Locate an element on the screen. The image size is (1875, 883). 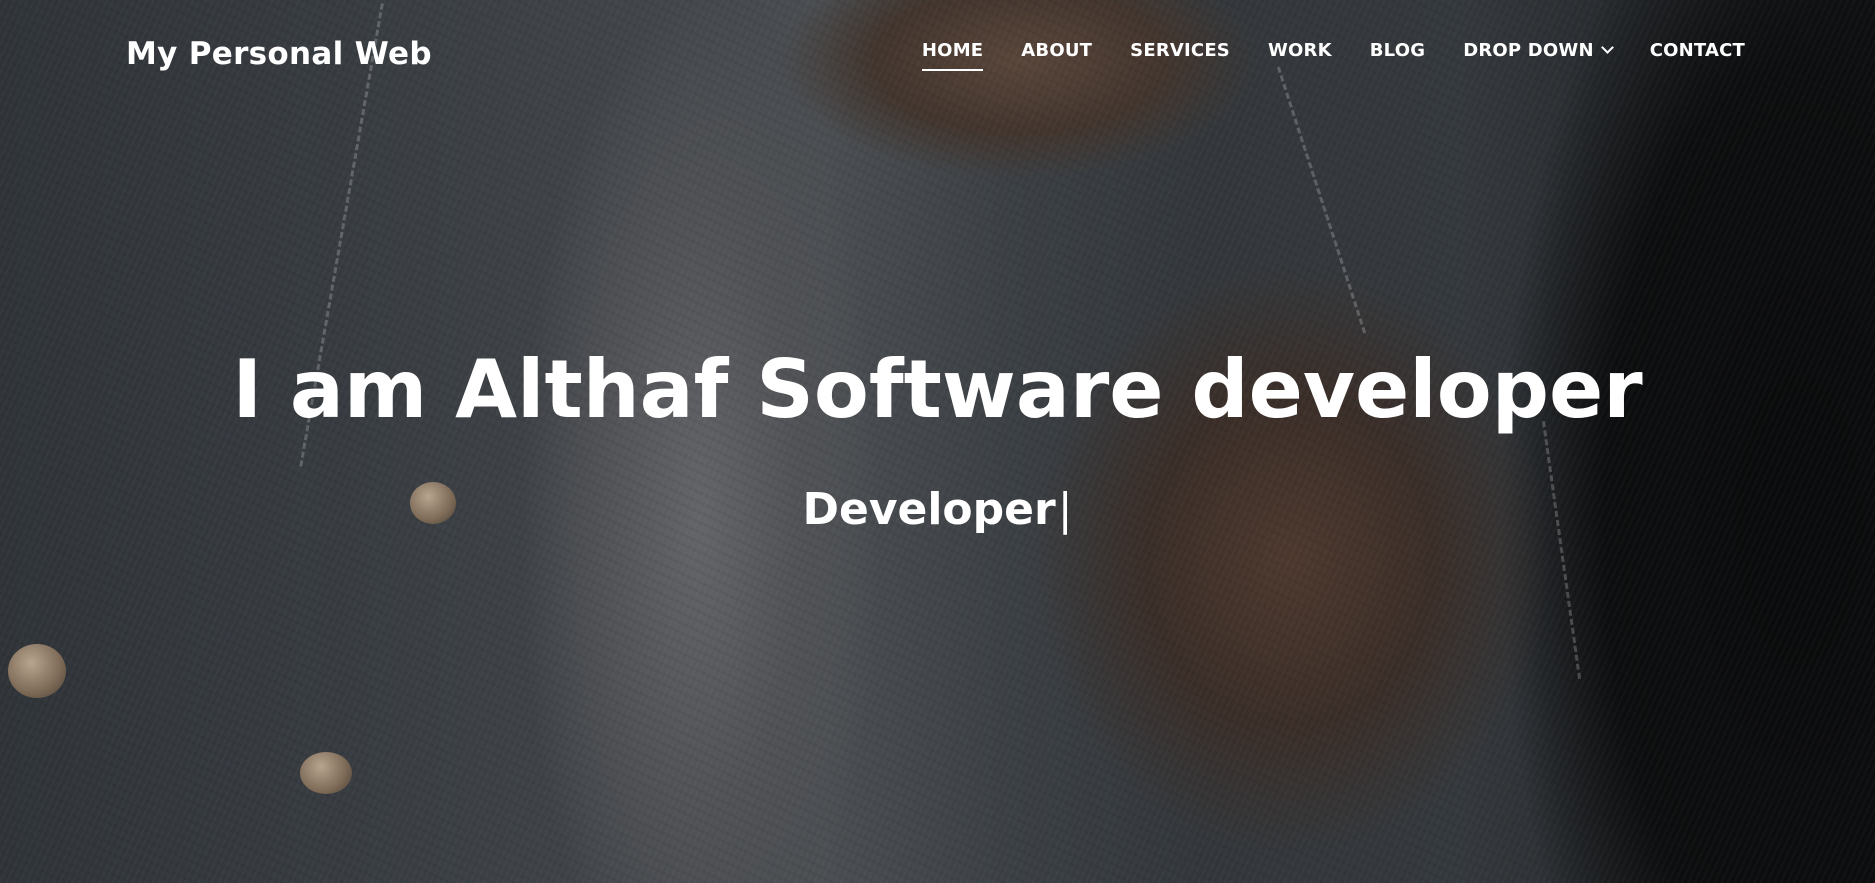
nav-item-label: CONTACT is located at coordinates (1697, 50).